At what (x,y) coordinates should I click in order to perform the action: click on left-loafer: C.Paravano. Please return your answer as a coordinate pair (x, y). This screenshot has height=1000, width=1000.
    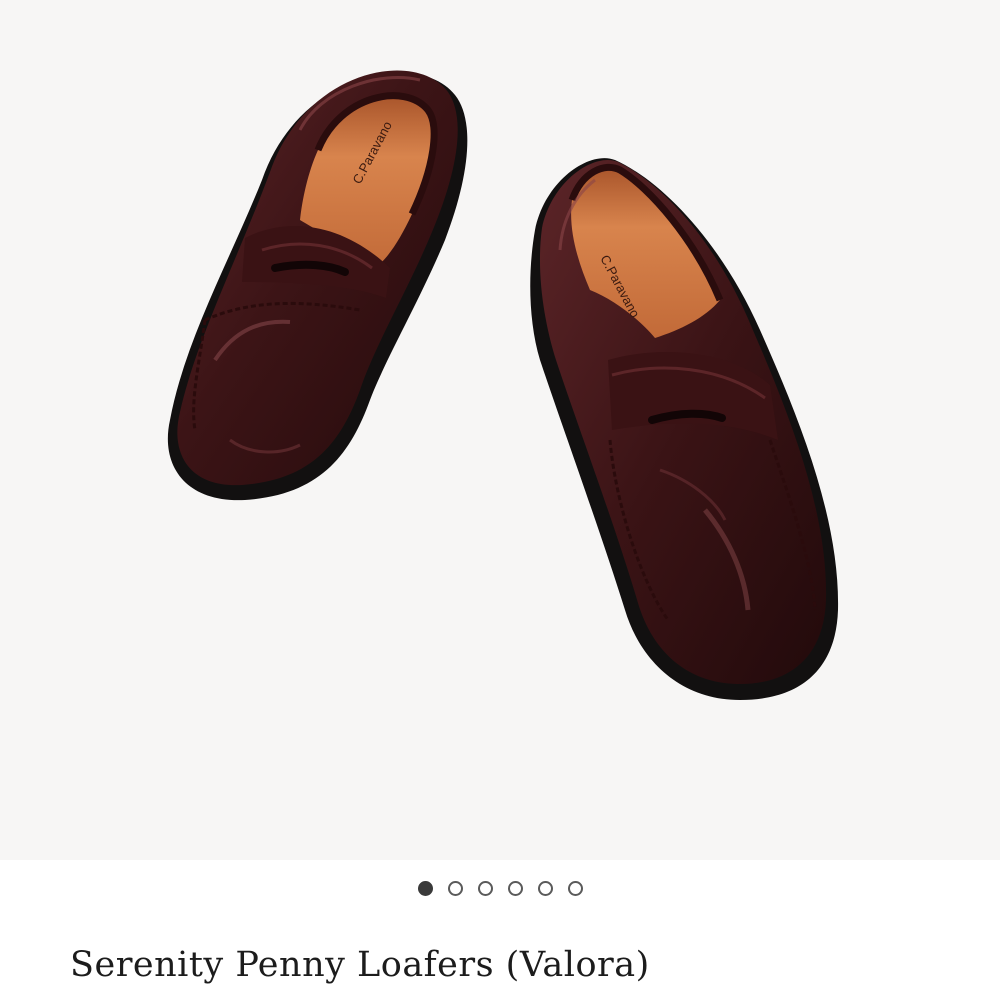
    Looking at the image, I should click on (317, 285).